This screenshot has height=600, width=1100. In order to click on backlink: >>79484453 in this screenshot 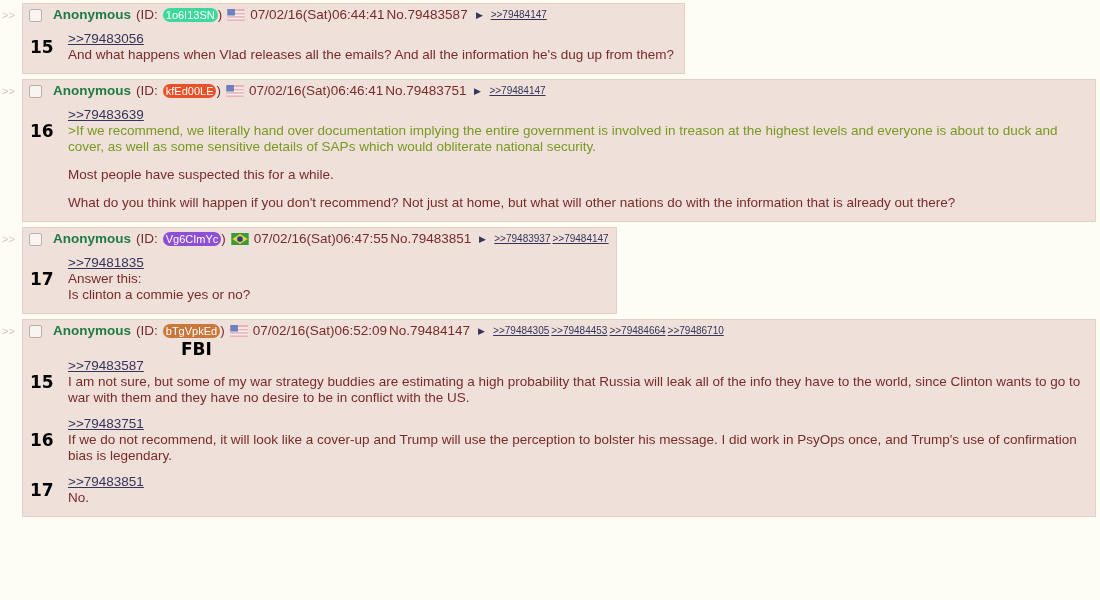, I will do `click(579, 331)`.